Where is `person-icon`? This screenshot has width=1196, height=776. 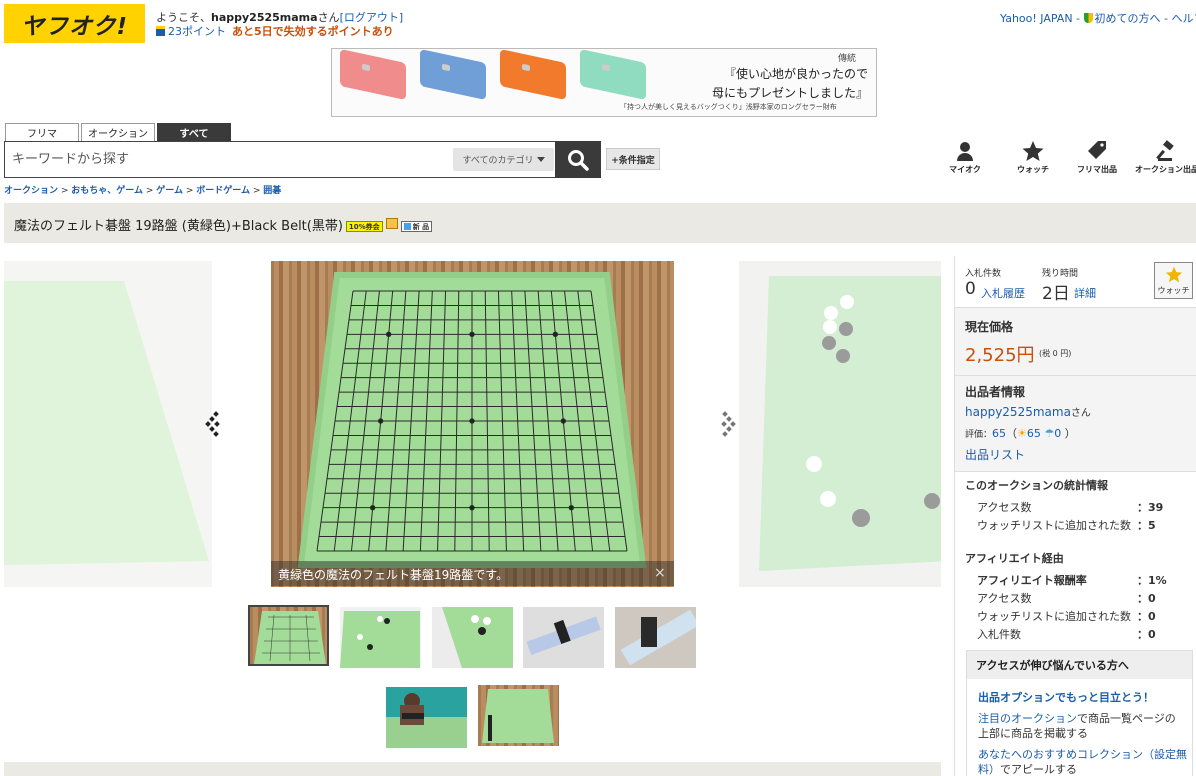 person-icon is located at coordinates (965, 151).